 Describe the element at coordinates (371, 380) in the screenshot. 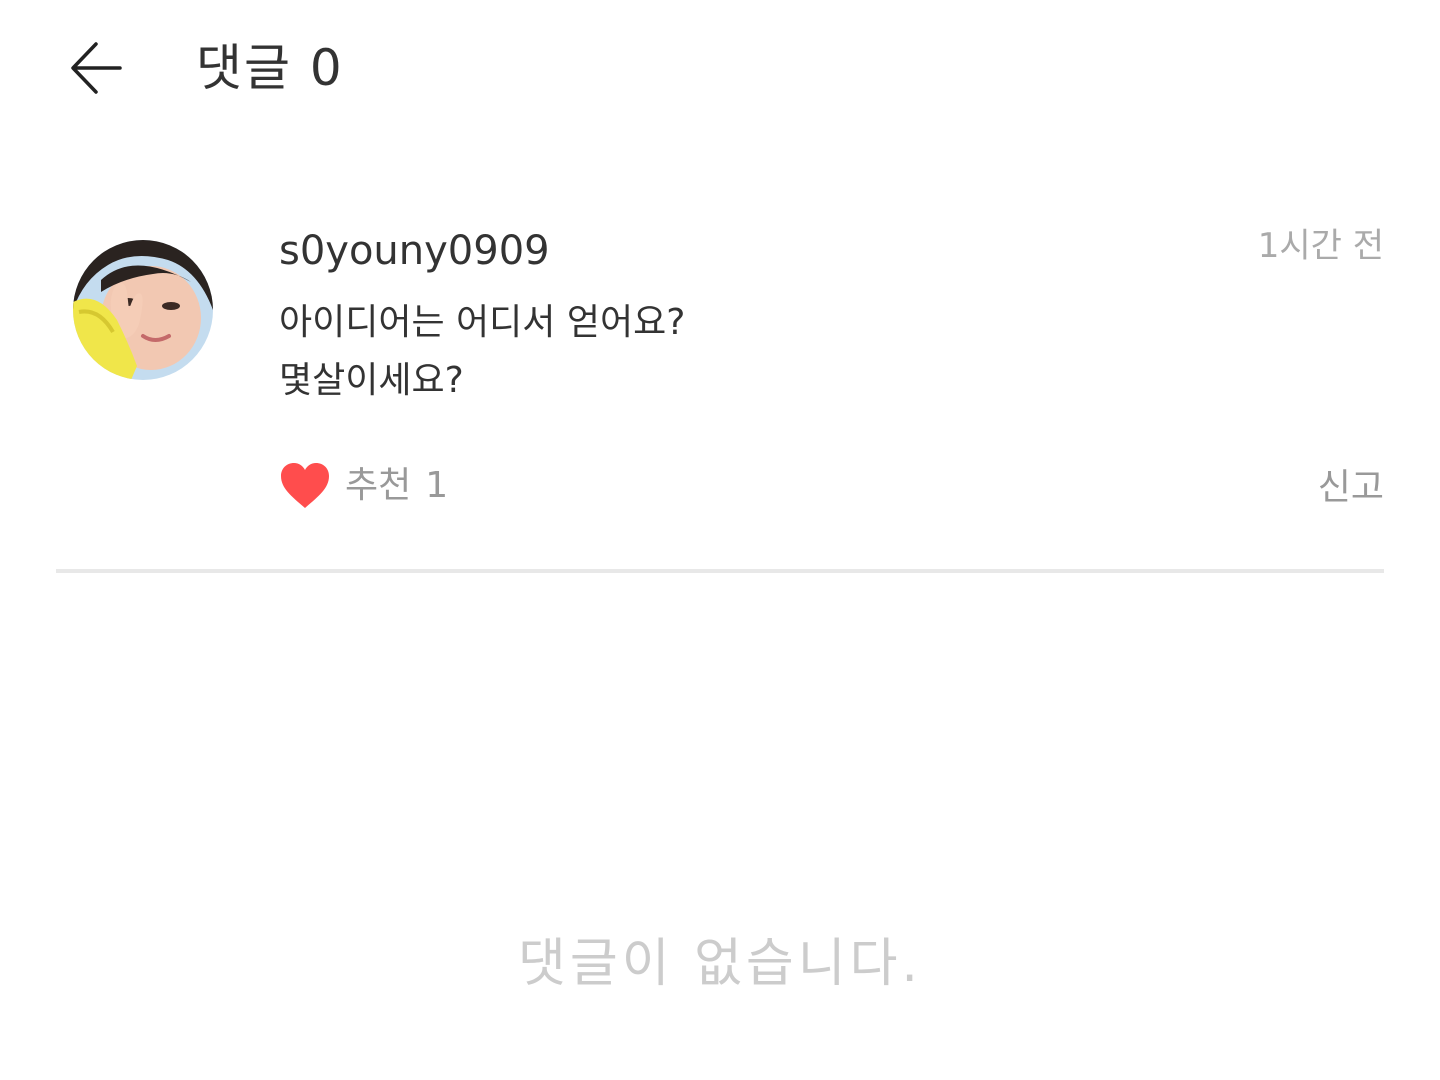

I see `comment-text-line: 몇살이세요?` at that location.